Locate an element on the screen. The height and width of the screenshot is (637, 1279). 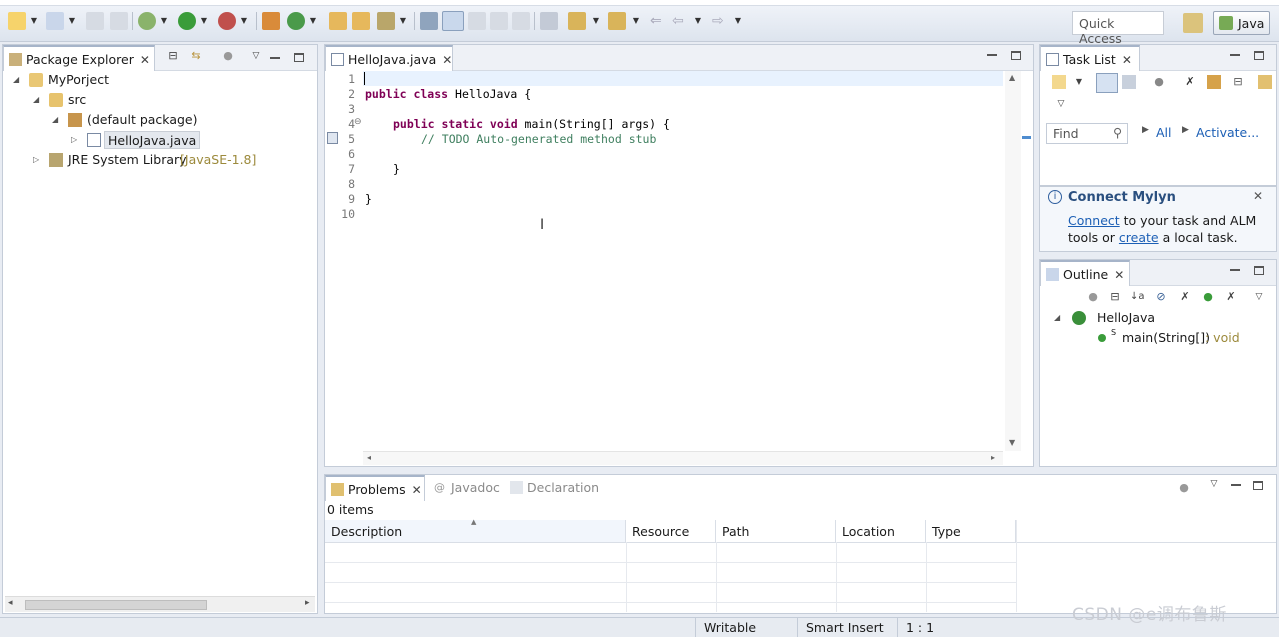
column-header-path: Path is located at coordinates (776, 531).